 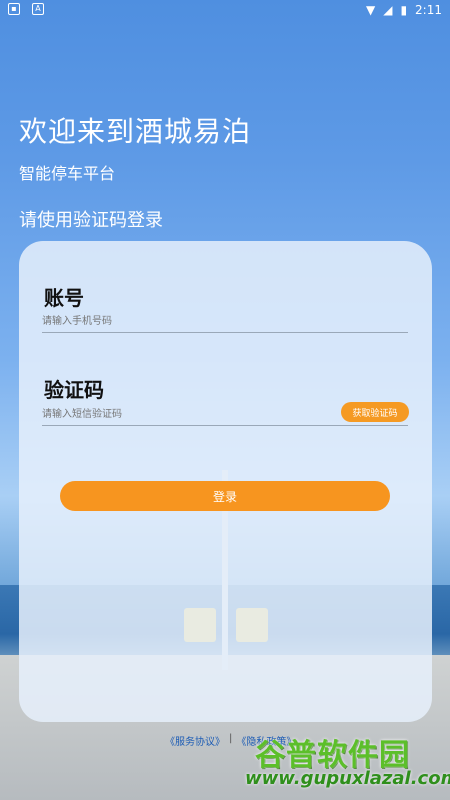 I want to click on wifi-icon: ▼, so click(x=370, y=10).